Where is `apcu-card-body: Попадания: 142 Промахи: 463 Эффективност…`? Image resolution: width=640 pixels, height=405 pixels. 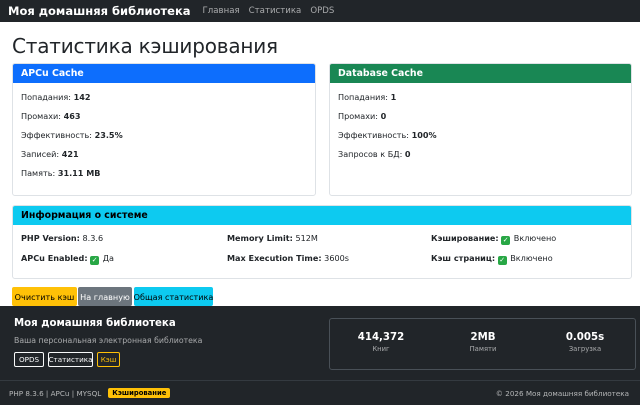
apcu-card-body: Попадания: 142 Промахи: 463 Эффективност… is located at coordinates (164, 133).